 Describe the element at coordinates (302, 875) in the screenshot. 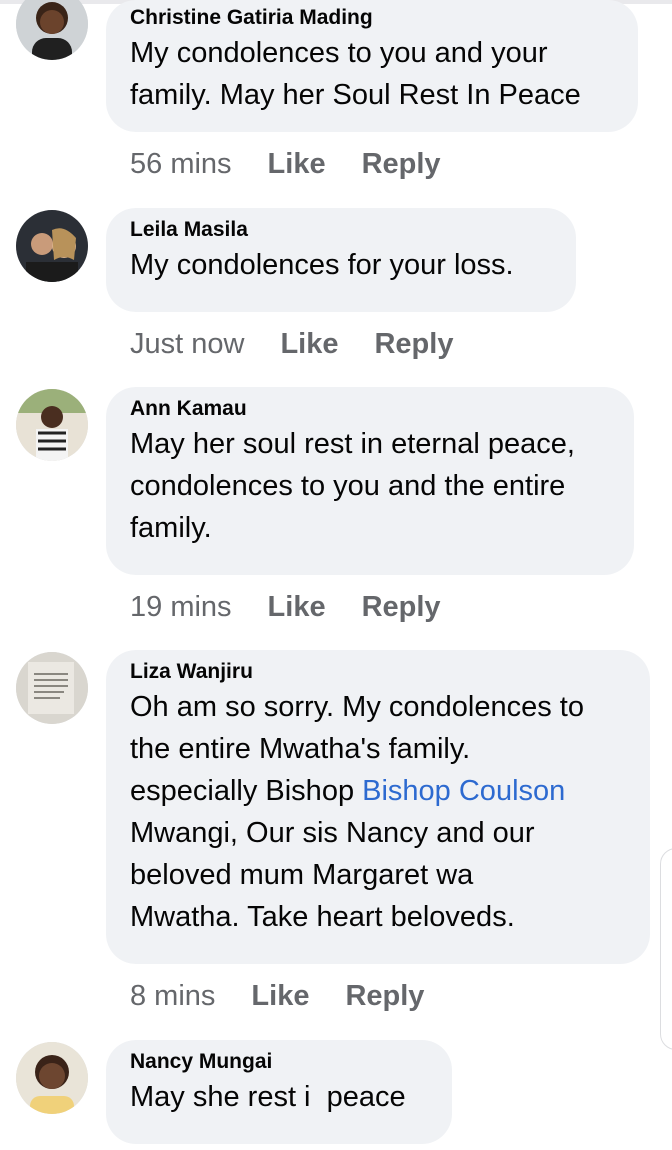

I see `comment-text: beloved mum Margaret wa` at that location.